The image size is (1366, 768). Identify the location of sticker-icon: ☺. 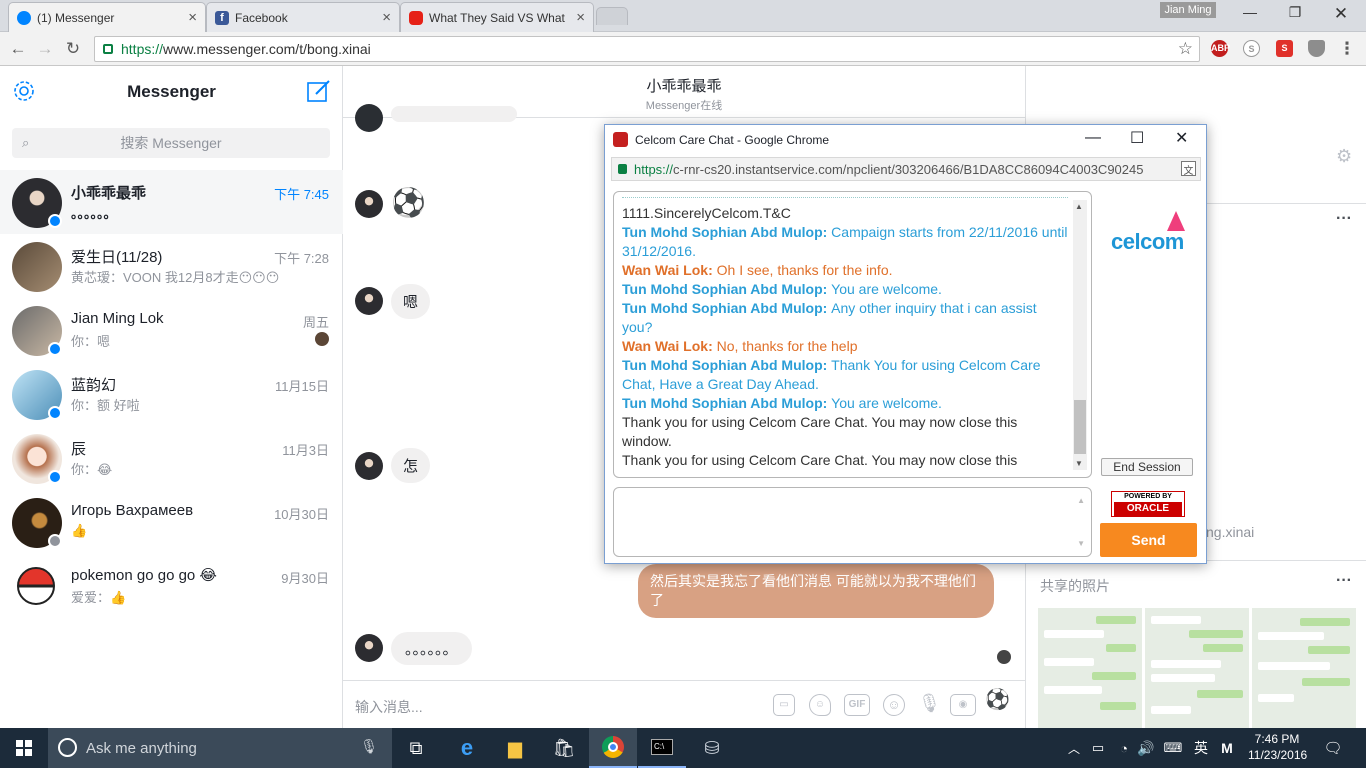
(820, 705).